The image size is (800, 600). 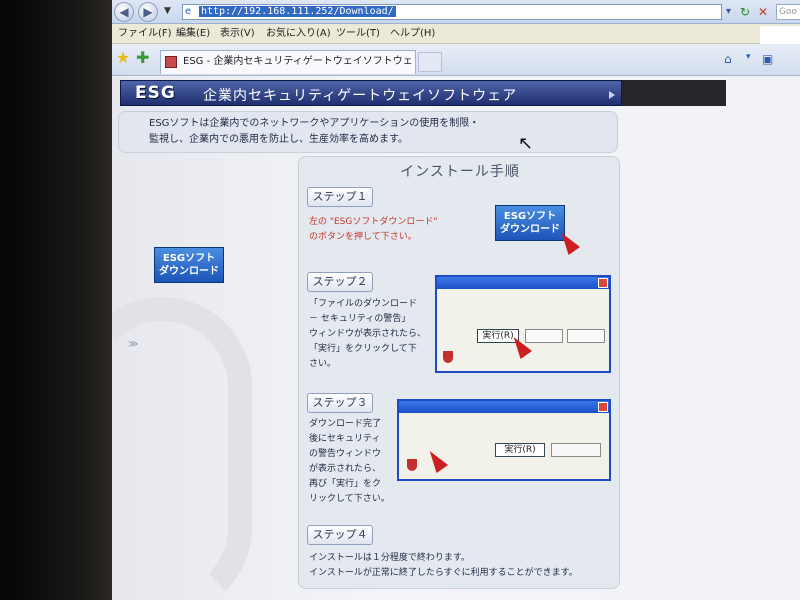 I want to click on header-banner: ESG 企業内セキュリティゲートウェイソフトウェア, so click(x=371, y=93).